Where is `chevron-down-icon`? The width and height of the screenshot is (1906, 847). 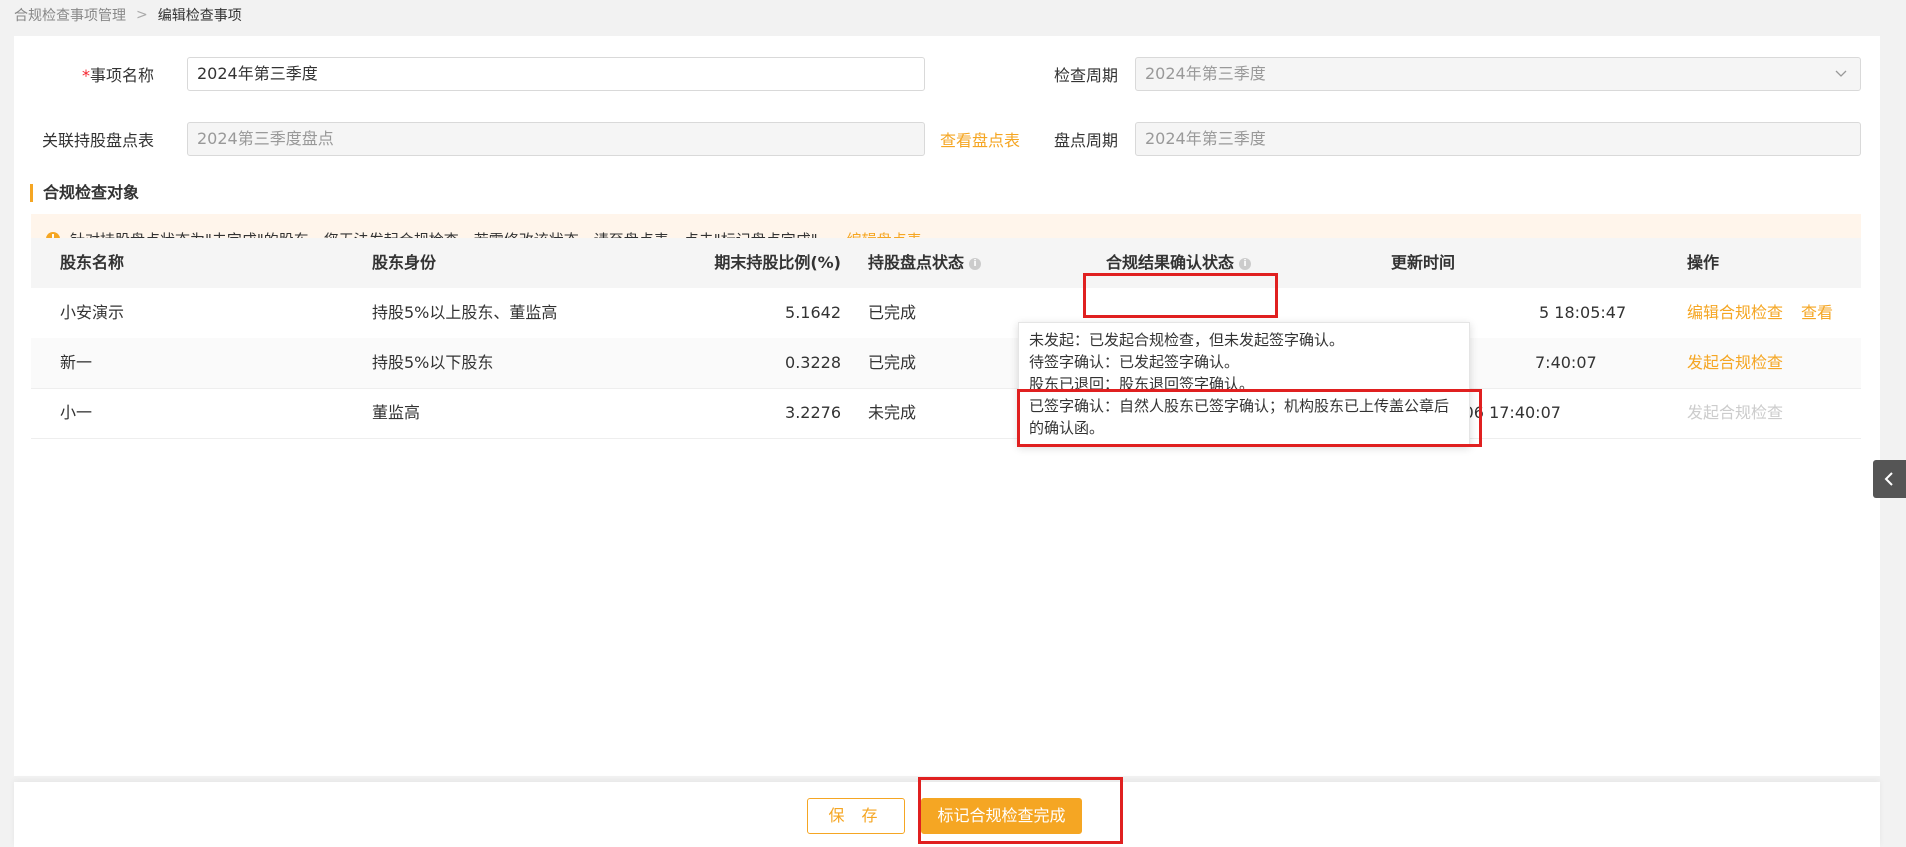 chevron-down-icon is located at coordinates (1841, 73).